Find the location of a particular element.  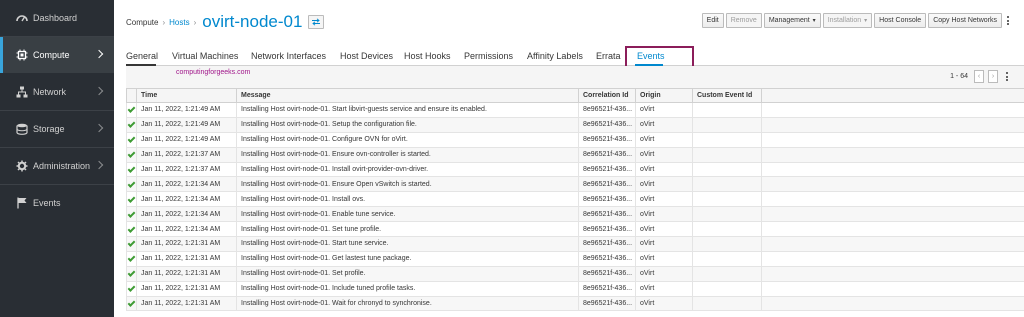

remove-button: Remove is located at coordinates (743, 20).